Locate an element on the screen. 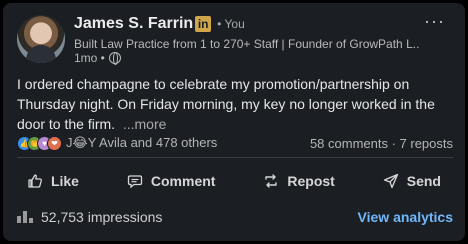  send-icon is located at coordinates (390, 181).